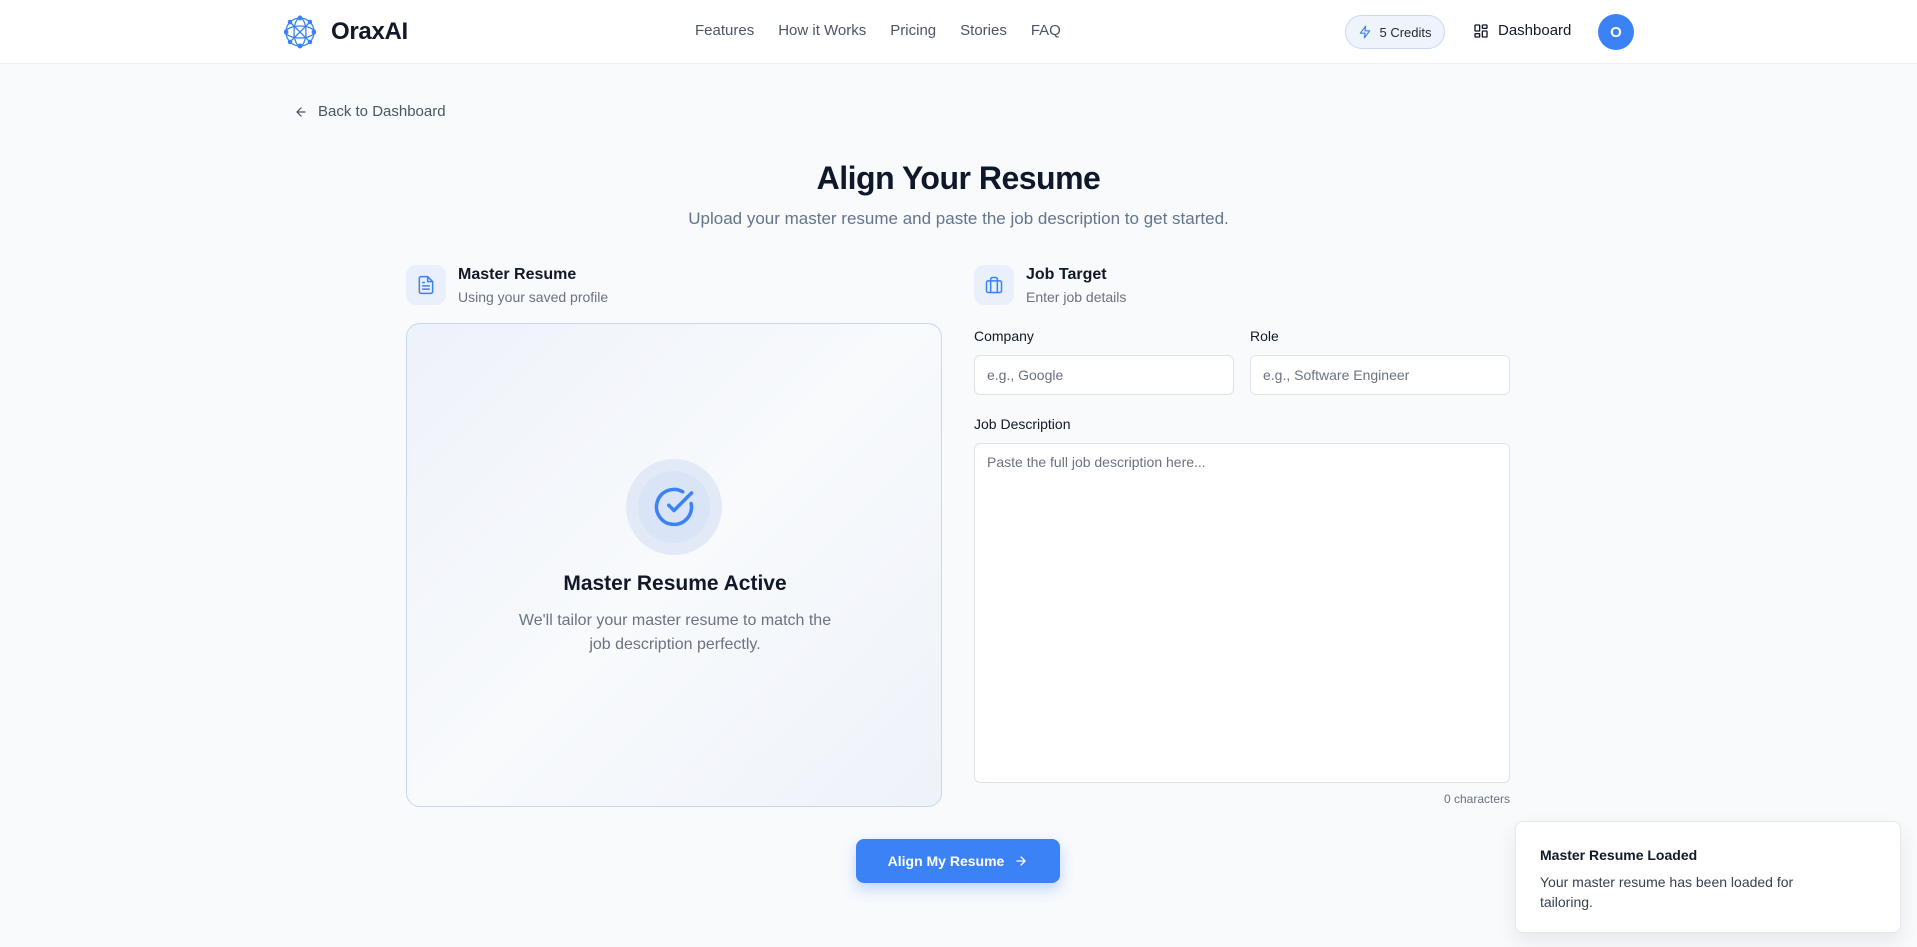  What do you see at coordinates (1535, 30) in the screenshot?
I see `dashboard-label: Dashboard` at bounding box center [1535, 30].